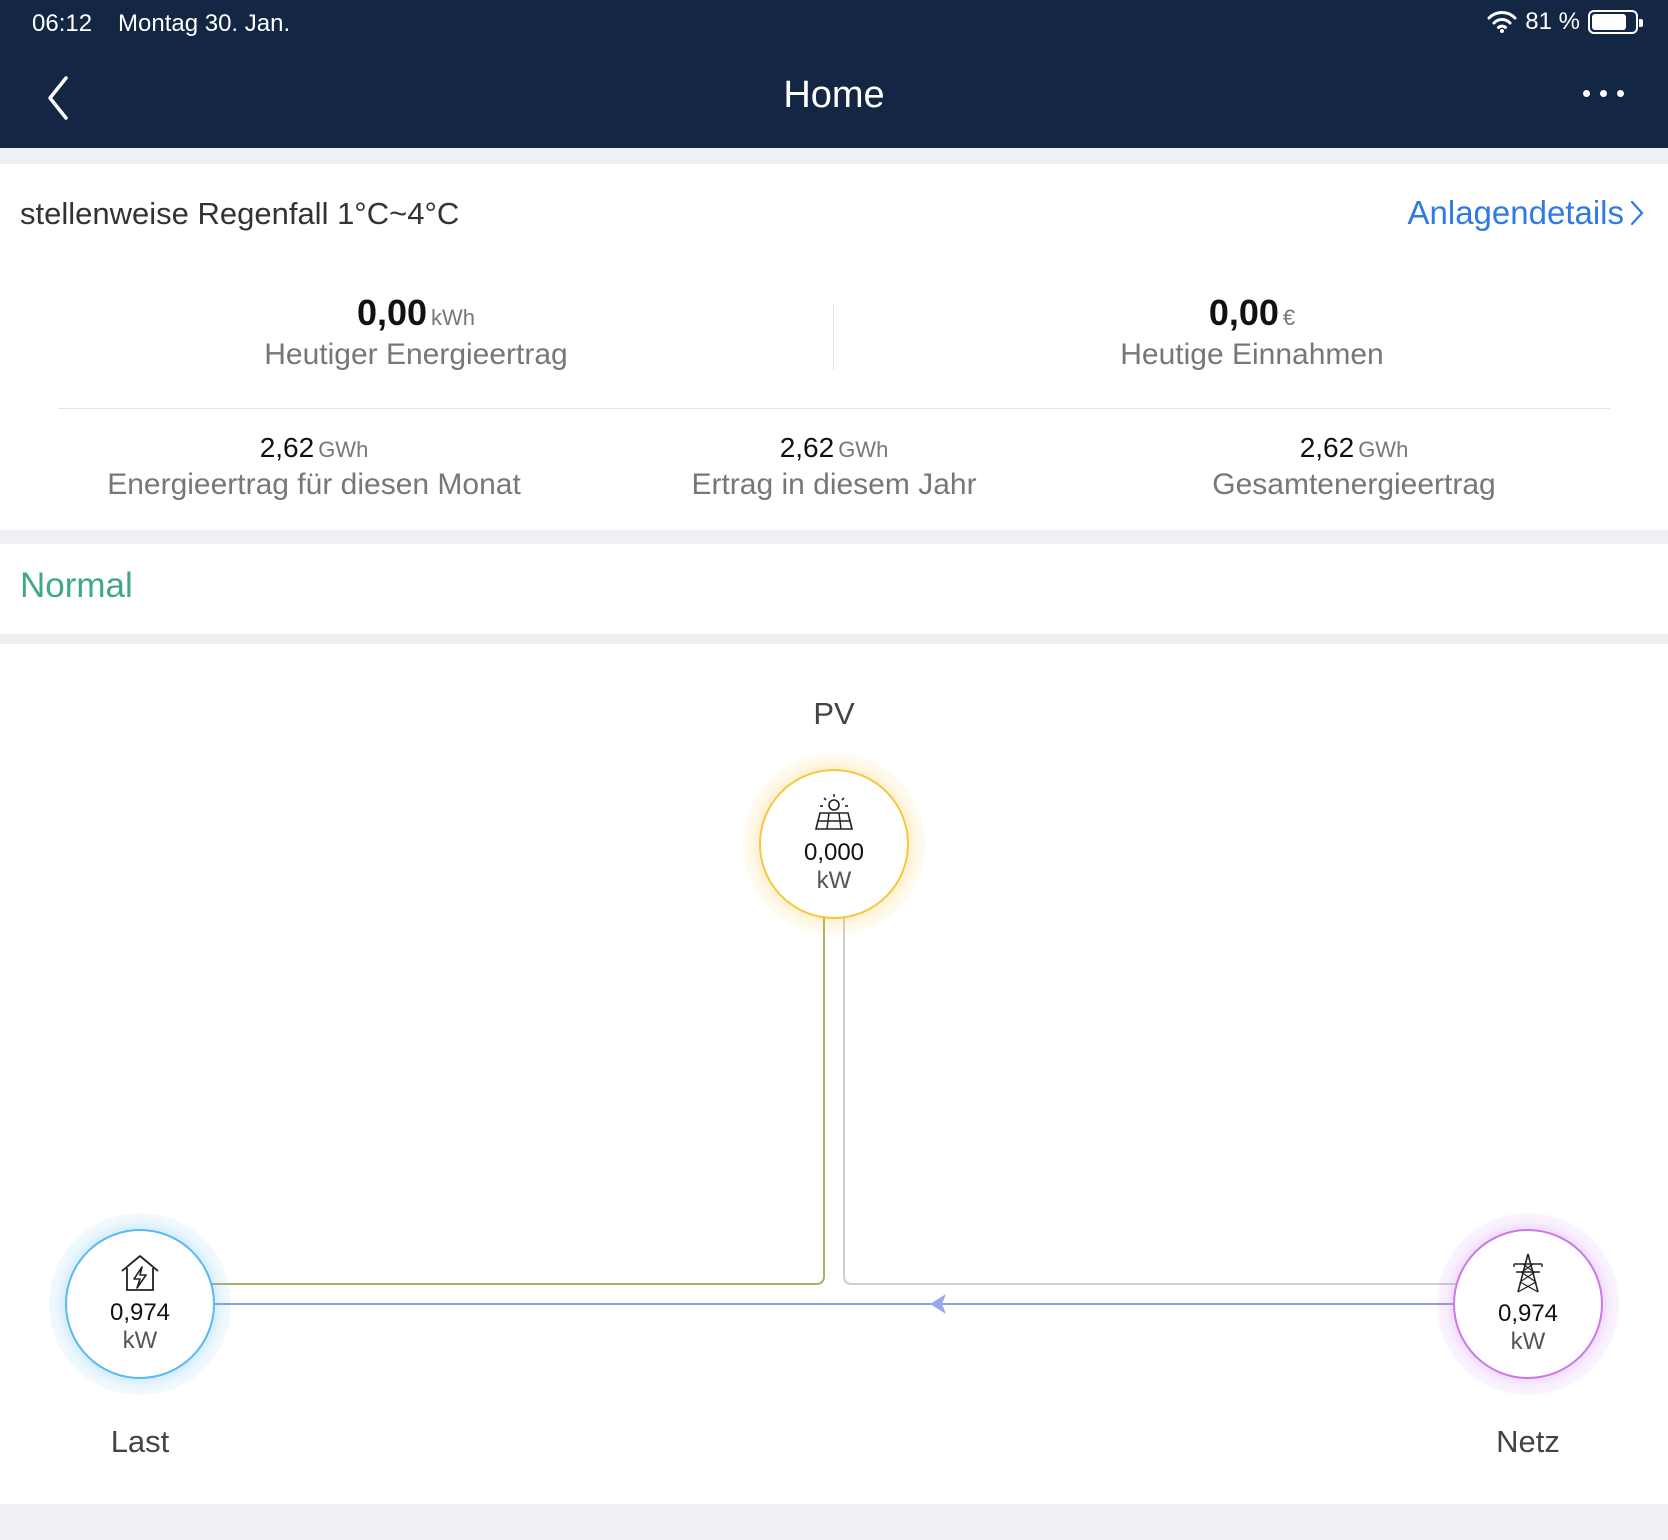 This screenshot has width=1668, height=1540. I want to click on today-revenue-label: Heutige Einnahmen, so click(1252, 354).